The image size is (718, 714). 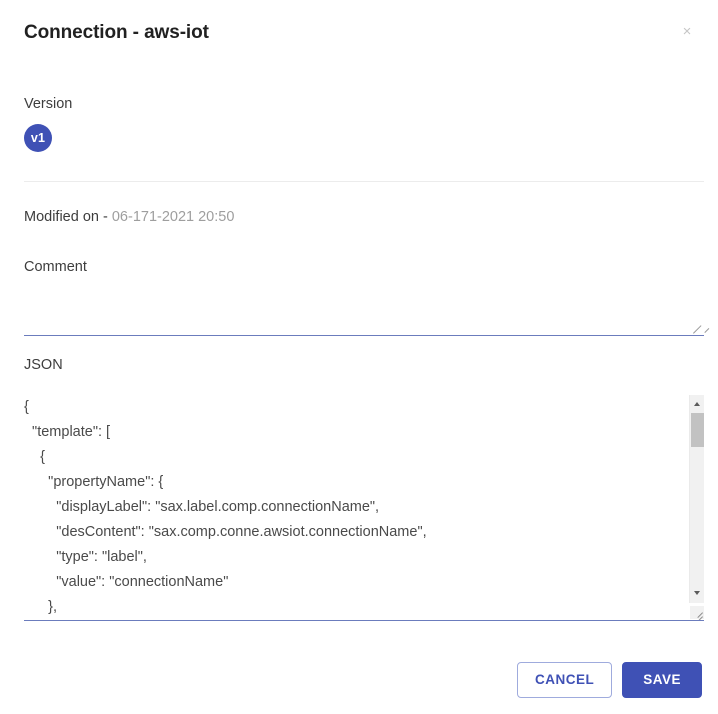 What do you see at coordinates (687, 32) in the screenshot?
I see `close-icon: ×` at bounding box center [687, 32].